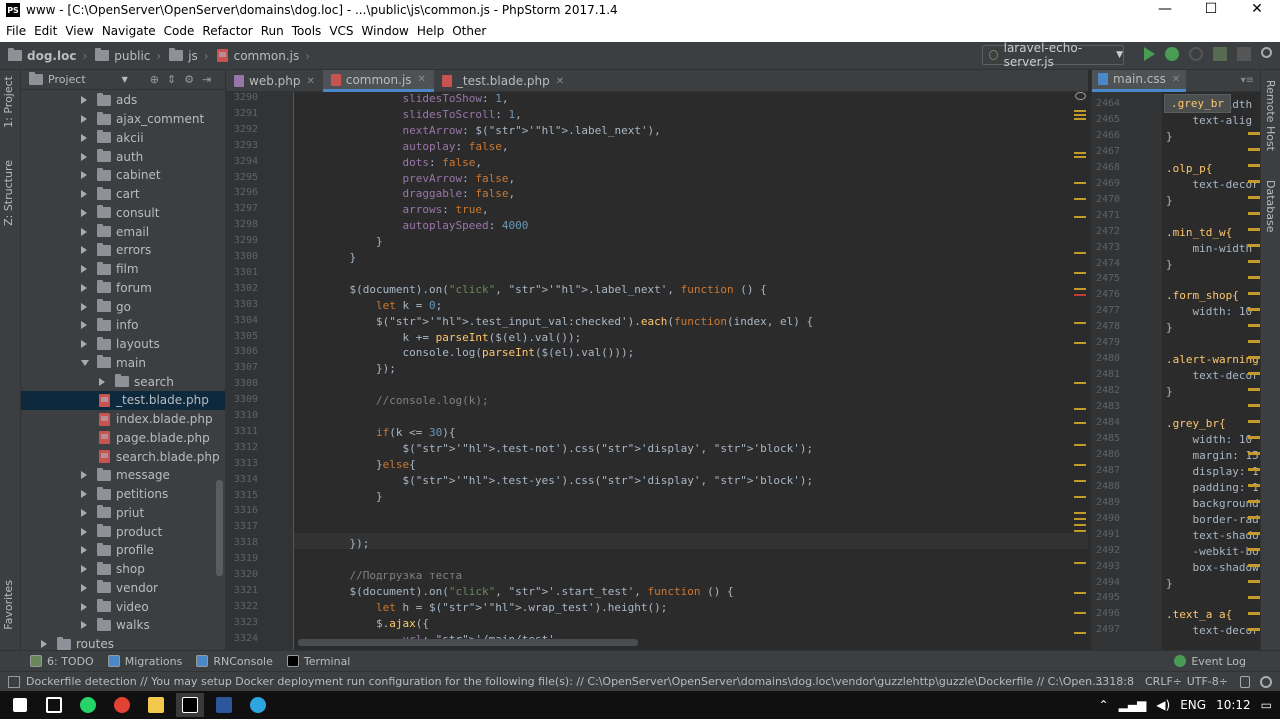 The image size is (1280, 719). Describe the element at coordinates (369, 464) in the screenshot. I see `code-line: }else{` at that location.